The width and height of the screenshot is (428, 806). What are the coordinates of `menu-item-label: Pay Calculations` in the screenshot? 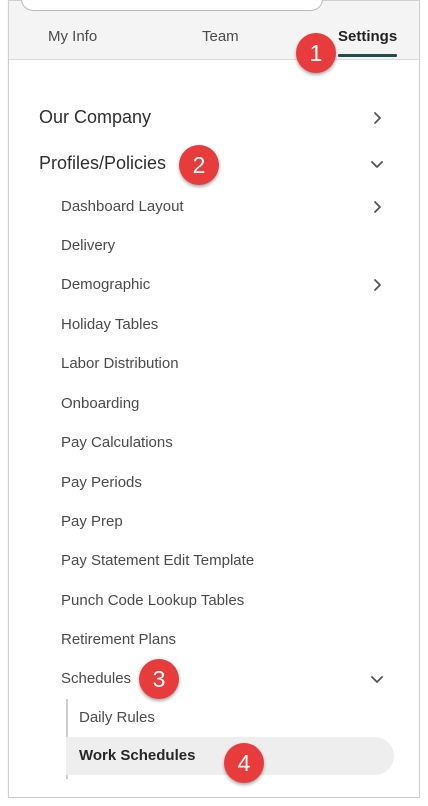 It's located at (117, 442).